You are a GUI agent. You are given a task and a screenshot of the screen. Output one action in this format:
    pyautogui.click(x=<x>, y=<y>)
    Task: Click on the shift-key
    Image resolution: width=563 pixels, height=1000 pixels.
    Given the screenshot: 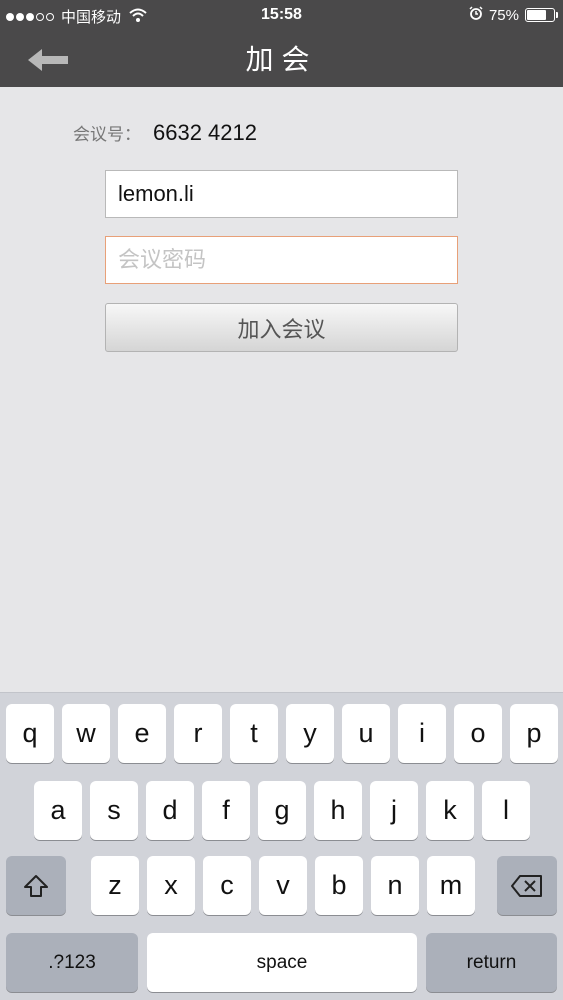 What is the action you would take?
    pyautogui.click(x=36, y=885)
    